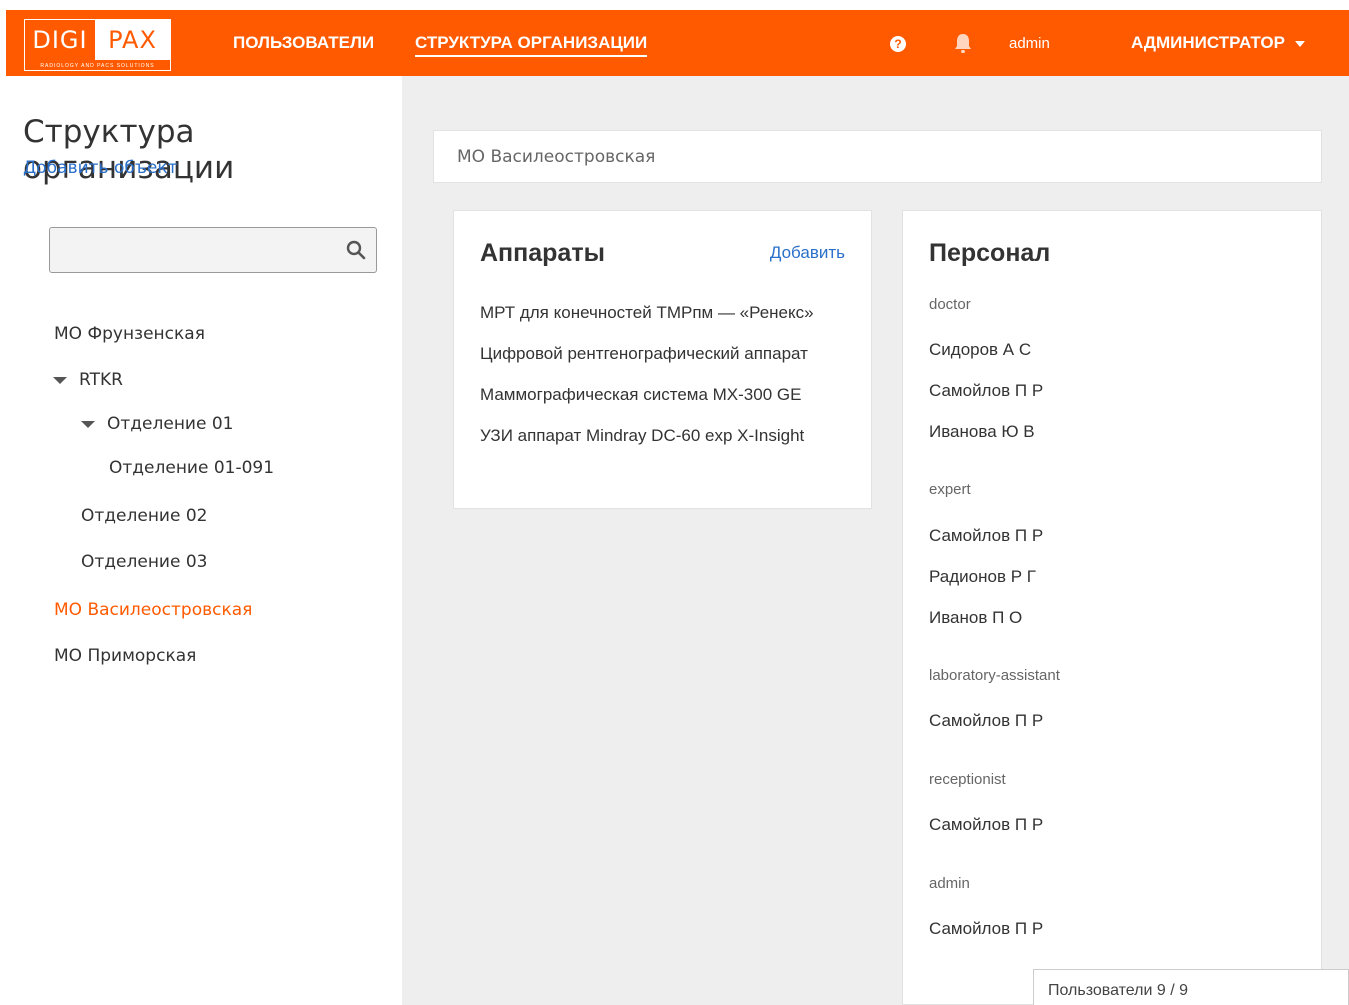 The image size is (1349, 1005). I want to click on users-count-badge: Пользователи 9 / 9, so click(1191, 987).